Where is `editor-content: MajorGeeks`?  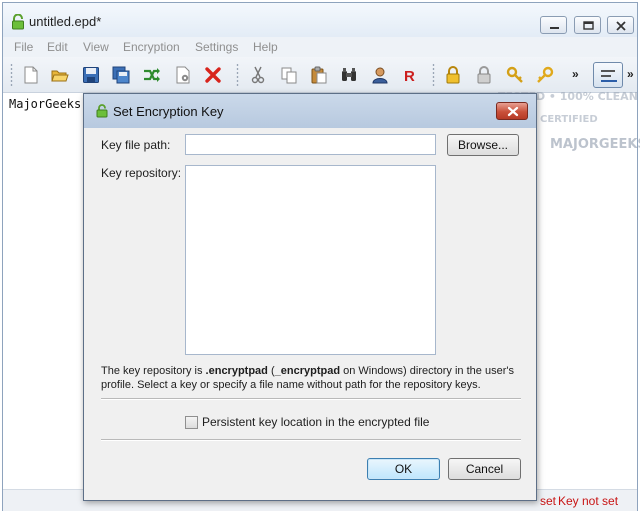
editor-content: MajorGeeks is located at coordinates (45, 104).